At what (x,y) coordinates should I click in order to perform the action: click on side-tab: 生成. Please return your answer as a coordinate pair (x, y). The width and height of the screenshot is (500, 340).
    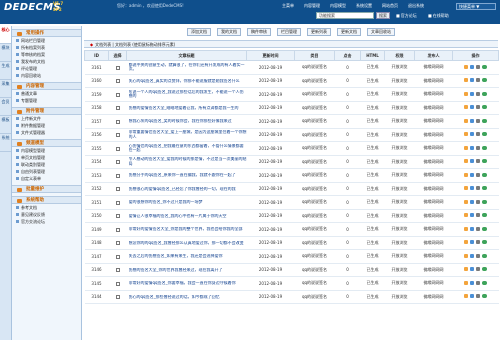
    Looking at the image, I should click on (5, 71).